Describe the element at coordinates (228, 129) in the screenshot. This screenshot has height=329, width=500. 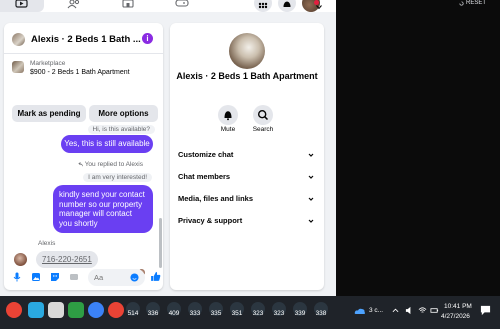
I see `mute-label: Mute` at that location.